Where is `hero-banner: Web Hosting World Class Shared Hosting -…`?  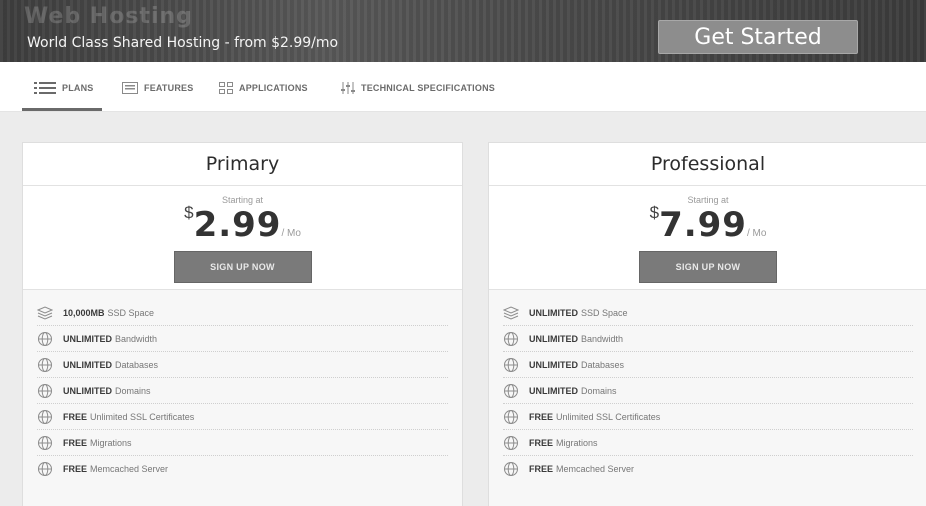 hero-banner: Web Hosting World Class Shared Hosting -… is located at coordinates (463, 31).